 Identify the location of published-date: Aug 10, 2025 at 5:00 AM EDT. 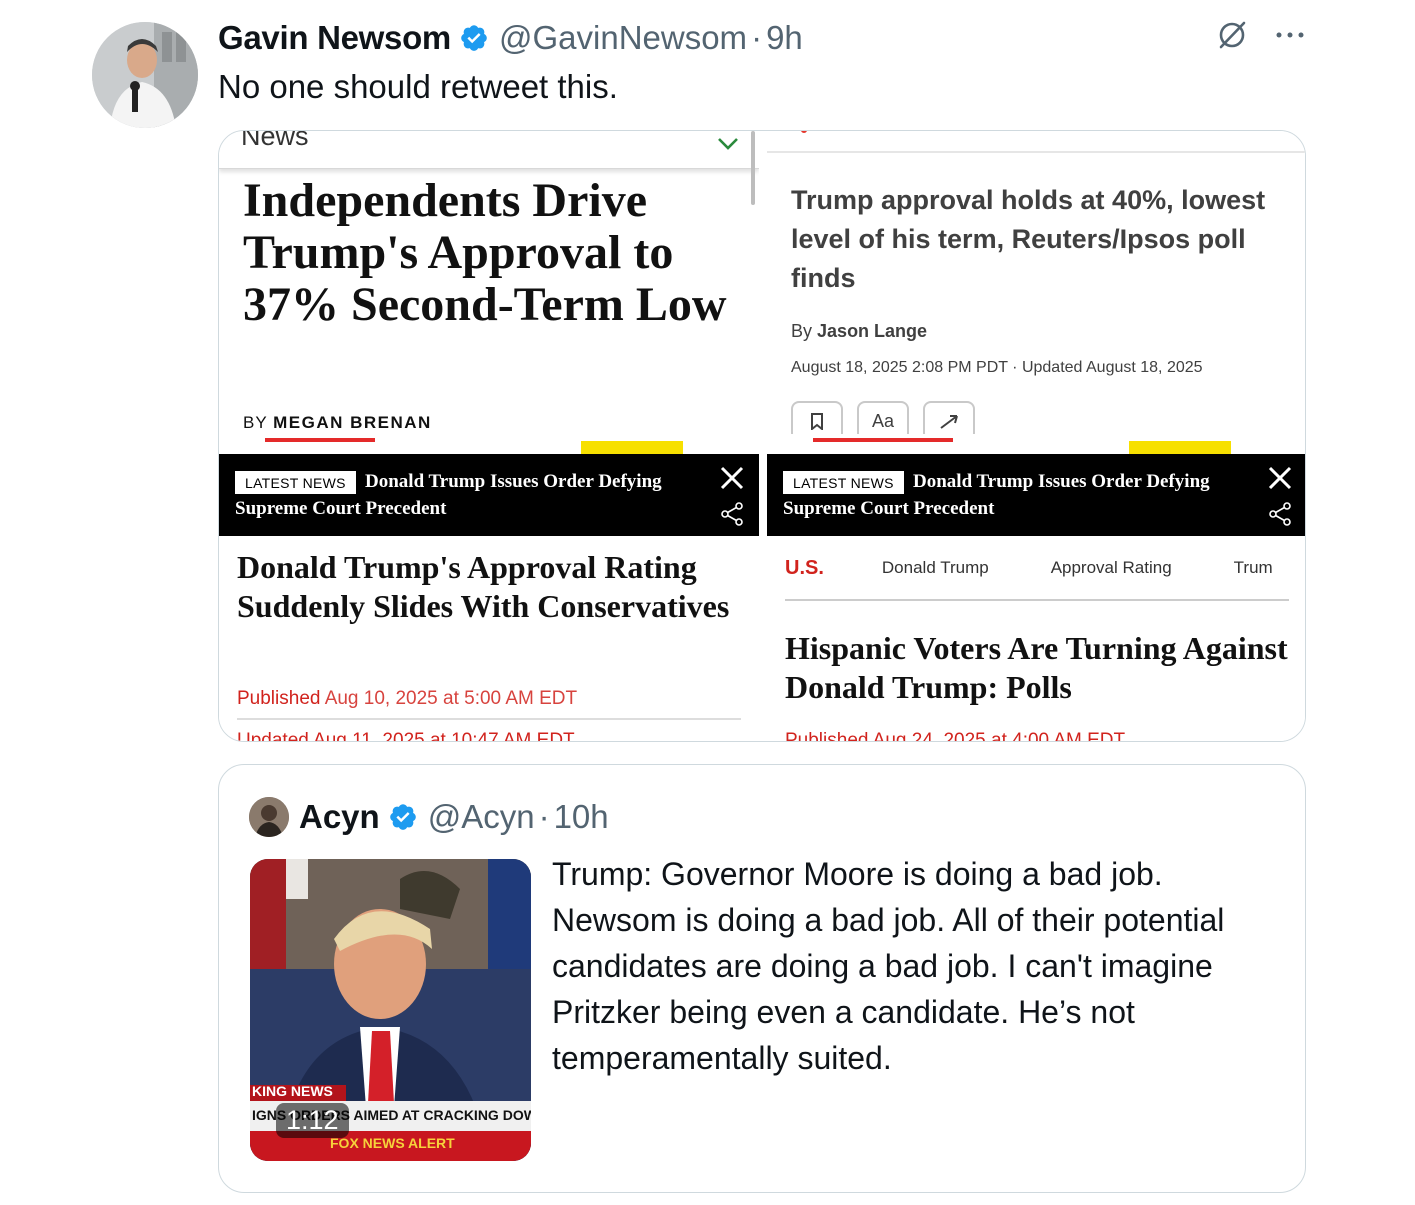
(451, 698).